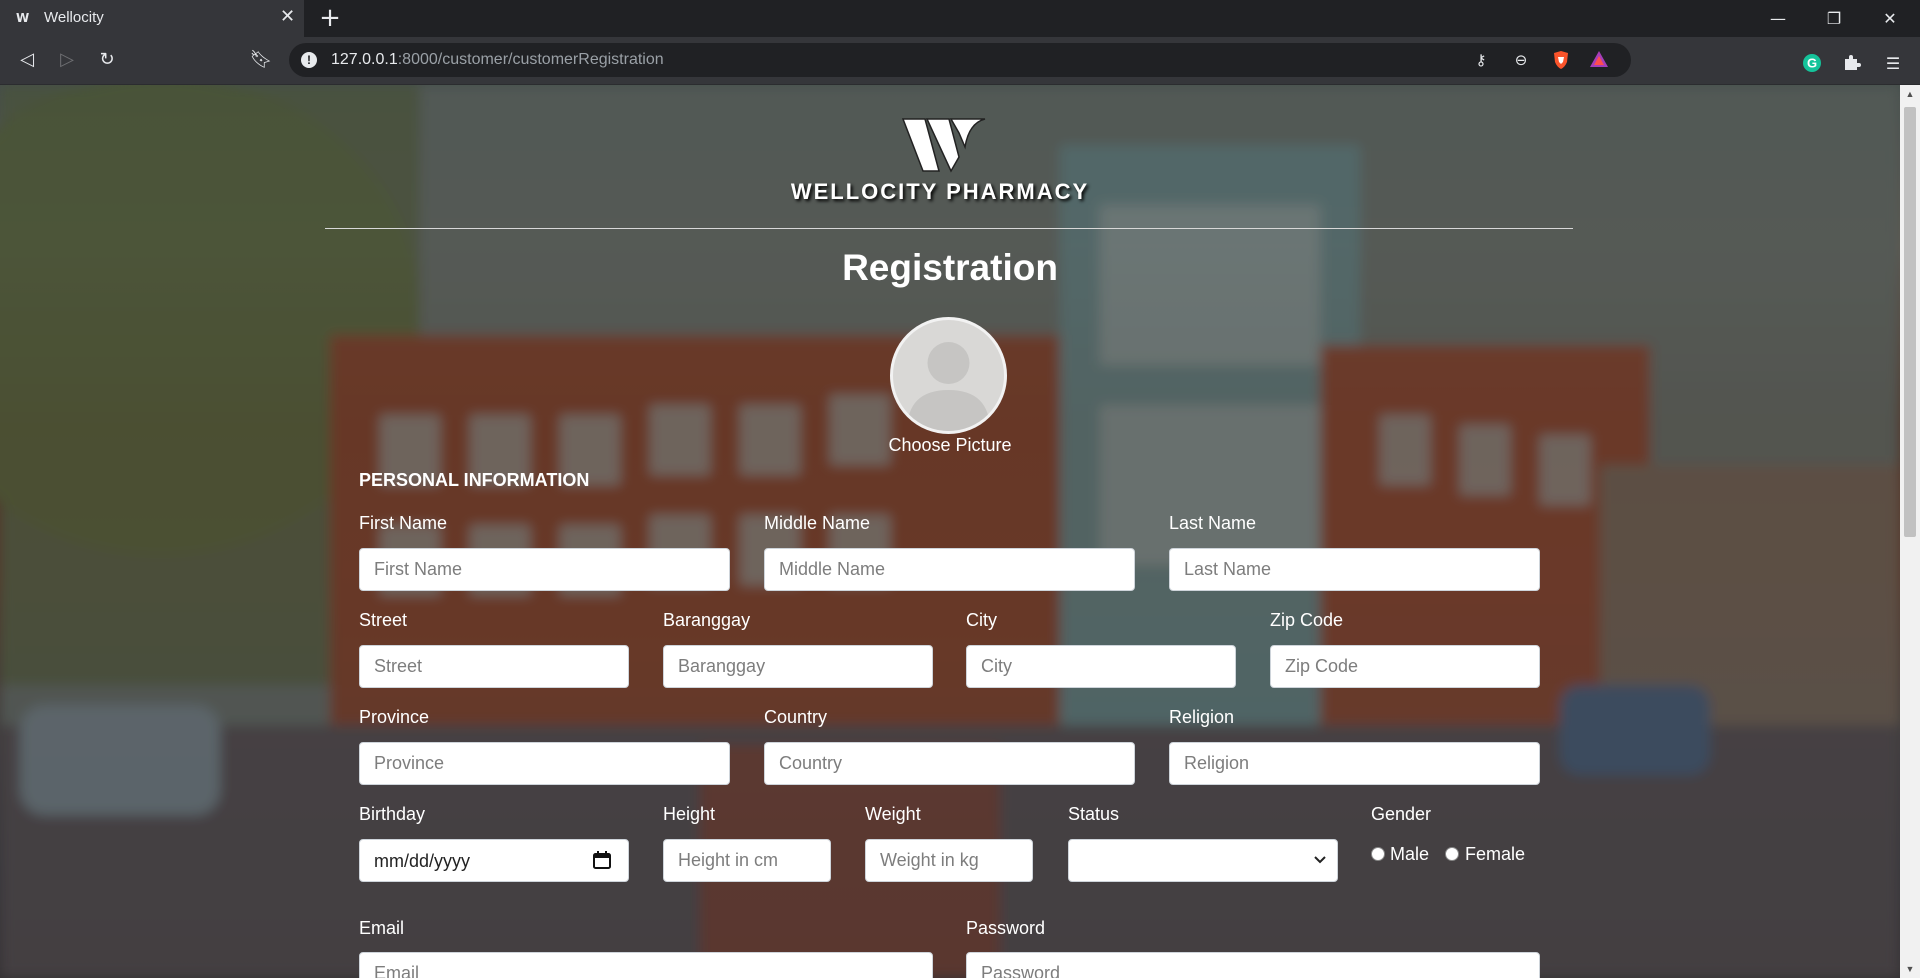 The height and width of the screenshot is (978, 1920). Describe the element at coordinates (981, 620) in the screenshot. I see `city-label: City` at that location.